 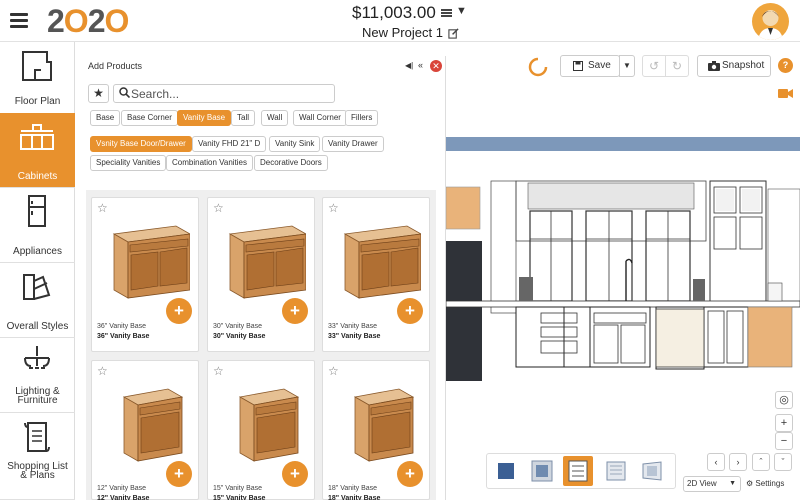 I want to click on category-chip: Vanity Base, so click(x=204, y=118).